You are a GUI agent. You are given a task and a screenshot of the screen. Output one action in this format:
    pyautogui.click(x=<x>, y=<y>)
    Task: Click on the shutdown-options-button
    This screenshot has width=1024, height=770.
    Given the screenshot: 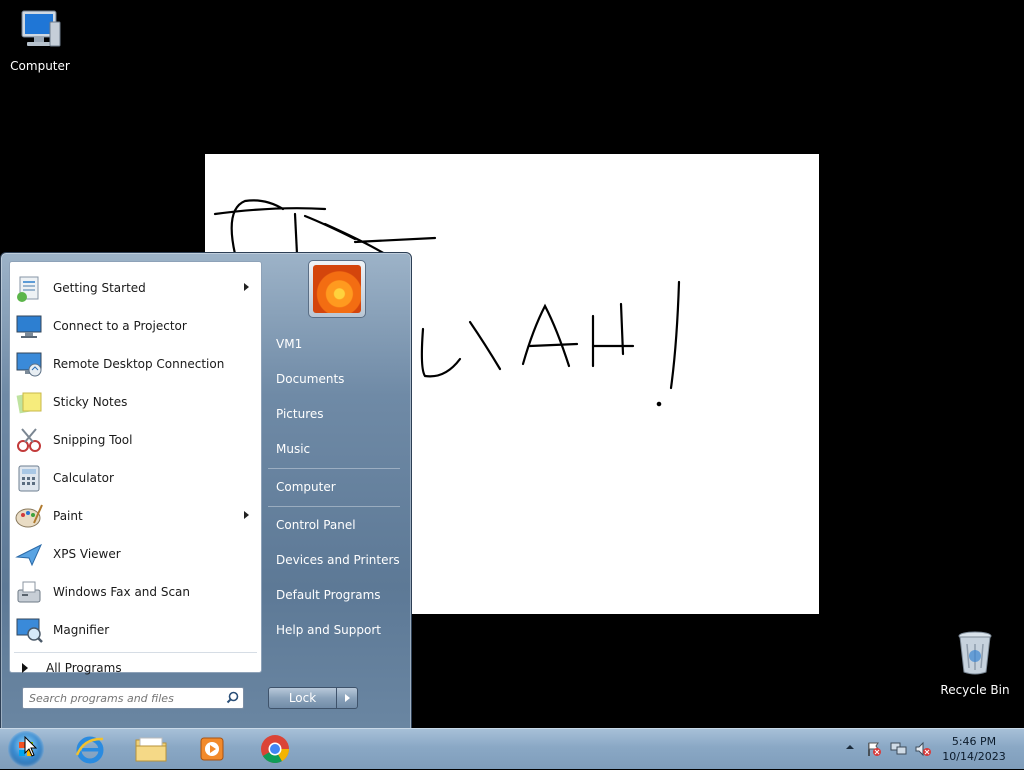 What is the action you would take?
    pyautogui.click(x=347, y=698)
    